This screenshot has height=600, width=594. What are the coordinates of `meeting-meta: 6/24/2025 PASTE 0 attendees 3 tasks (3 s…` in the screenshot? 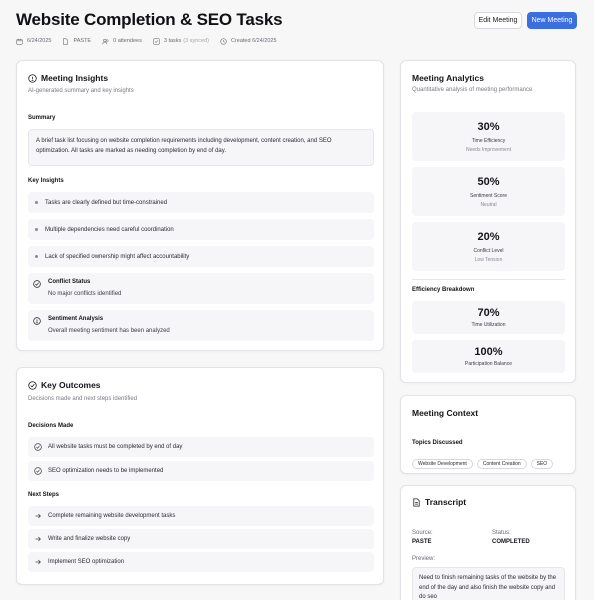 It's located at (152, 41).